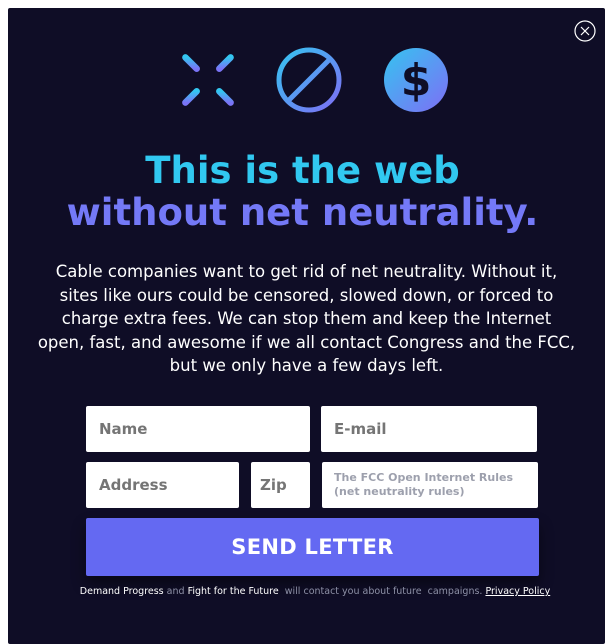 This screenshot has height=644, width=605. What do you see at coordinates (175, 591) in the screenshot?
I see `disclaimer-and: and` at bounding box center [175, 591].